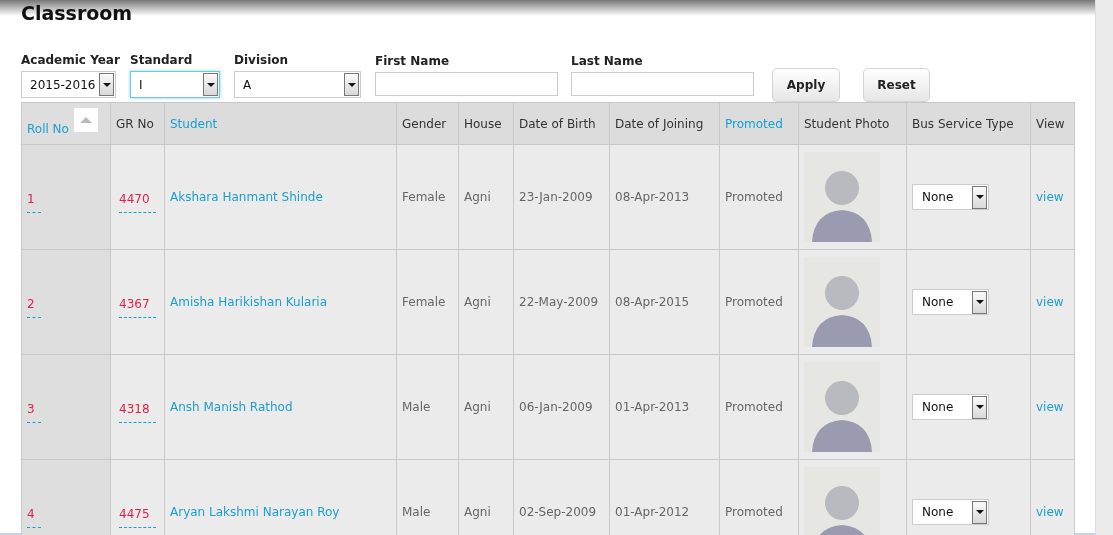 The height and width of the screenshot is (535, 1113). What do you see at coordinates (255, 512) in the screenshot?
I see `student-name-link: Aryan Lakshmi Narayan Roy` at bounding box center [255, 512].